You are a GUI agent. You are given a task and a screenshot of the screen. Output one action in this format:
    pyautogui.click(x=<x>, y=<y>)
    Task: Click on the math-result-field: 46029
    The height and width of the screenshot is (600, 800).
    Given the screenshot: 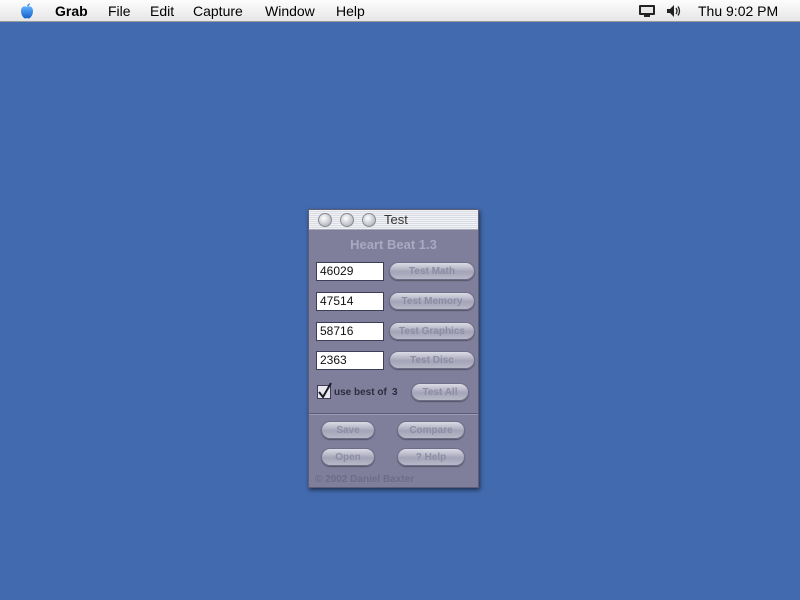 What is the action you would take?
    pyautogui.click(x=350, y=271)
    